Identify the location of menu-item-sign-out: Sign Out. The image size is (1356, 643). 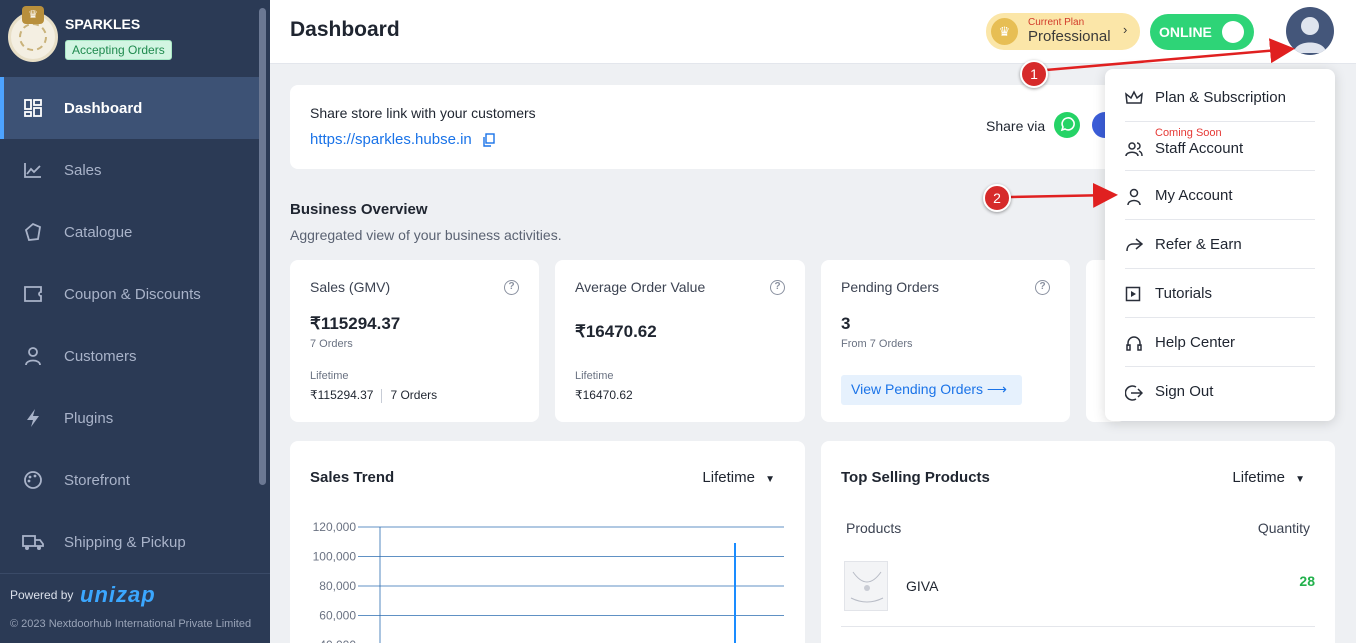
(1219, 391).